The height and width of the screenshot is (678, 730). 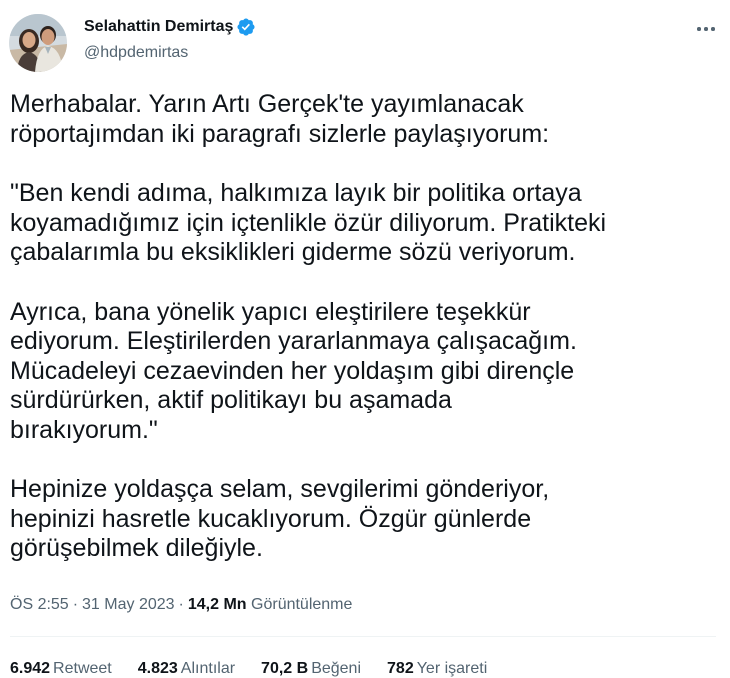 What do you see at coordinates (285, 668) in the screenshot?
I see `likes-count: 70,2 B` at bounding box center [285, 668].